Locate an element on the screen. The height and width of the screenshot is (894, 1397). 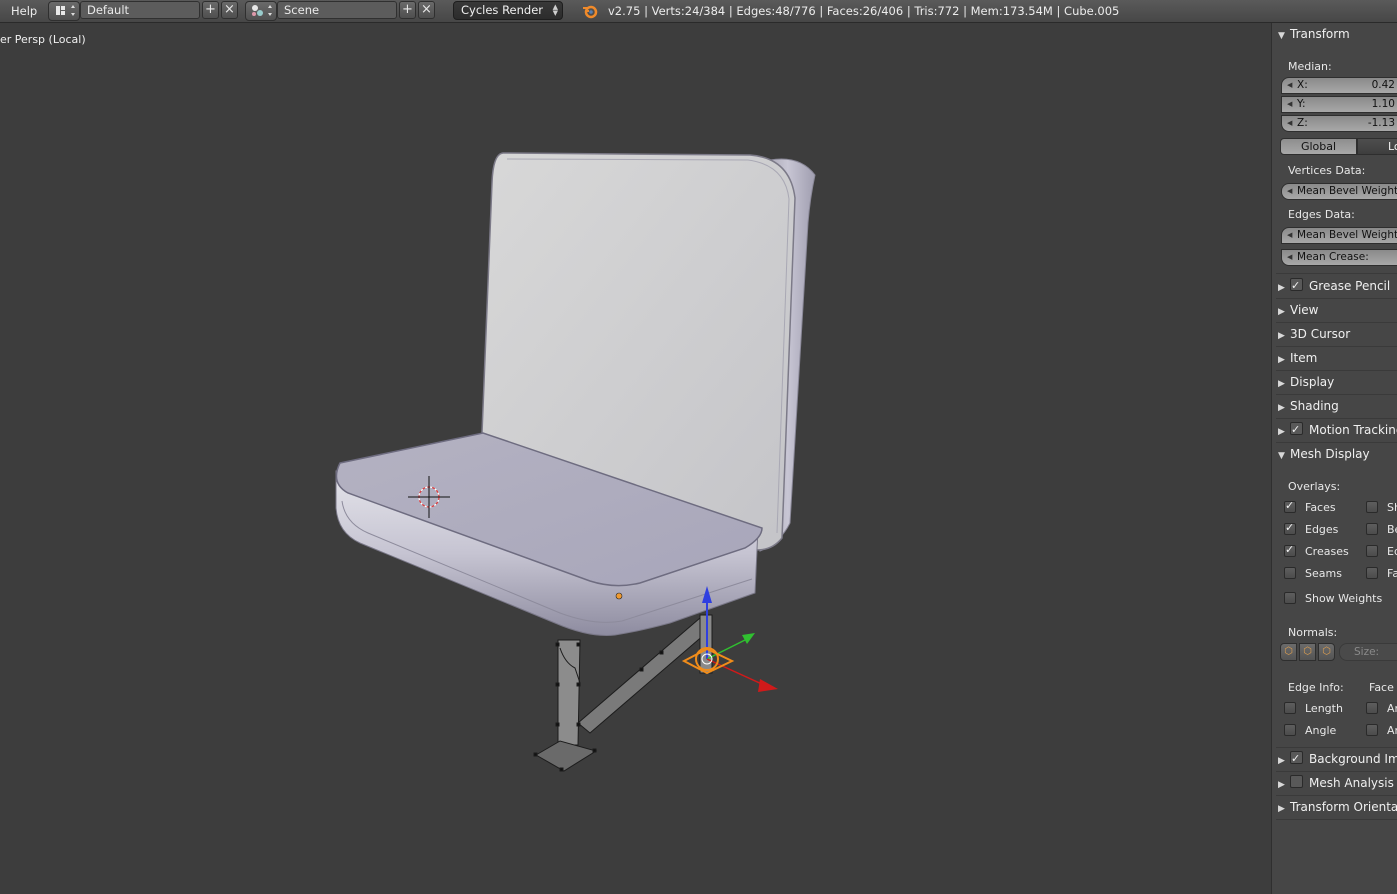
grease-pencil-panel-header: ▶ Grease Pencil is located at coordinates (1337, 286).